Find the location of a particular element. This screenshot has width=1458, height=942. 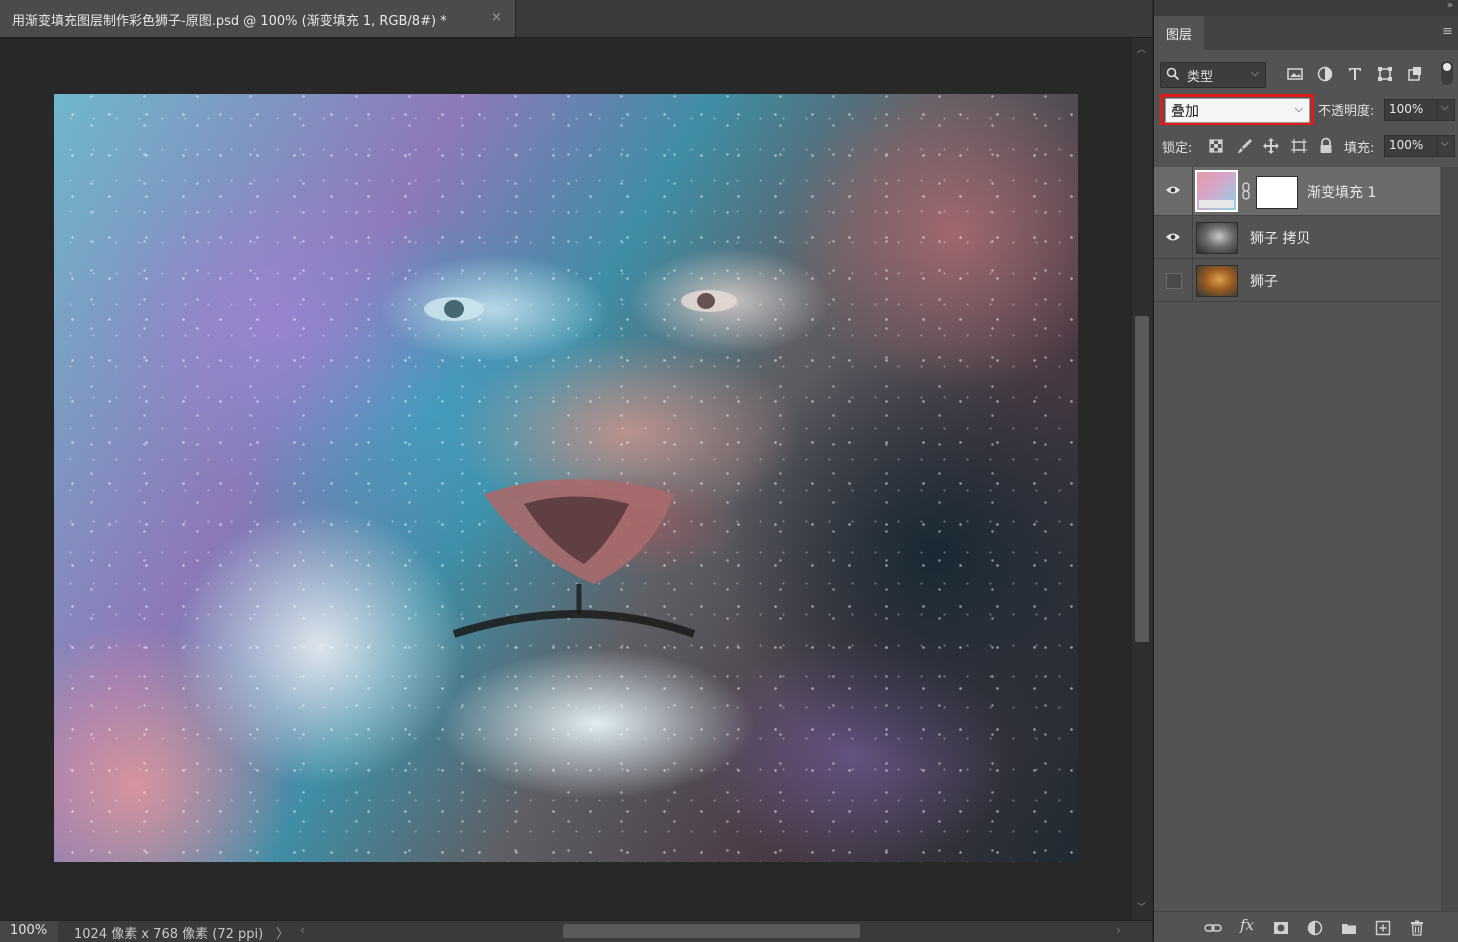

opacity-input: 100% is located at coordinates (1411, 110).